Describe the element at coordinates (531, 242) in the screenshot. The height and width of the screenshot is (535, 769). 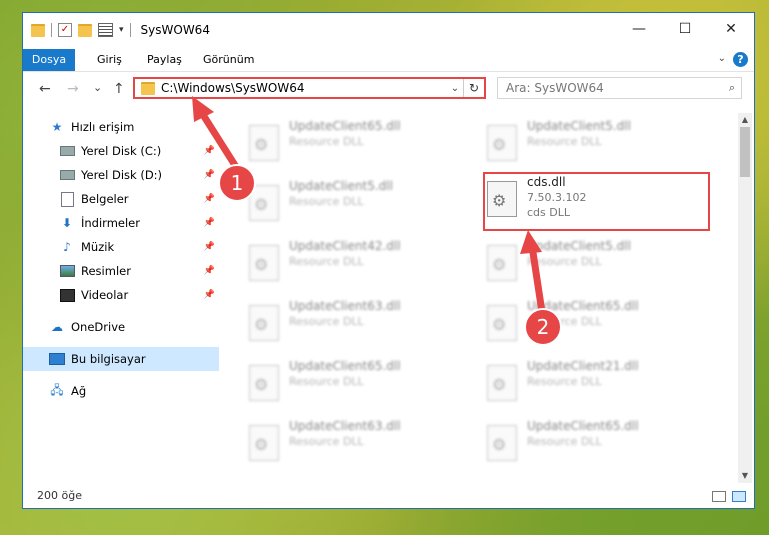
I see `arrow-2-head` at that location.